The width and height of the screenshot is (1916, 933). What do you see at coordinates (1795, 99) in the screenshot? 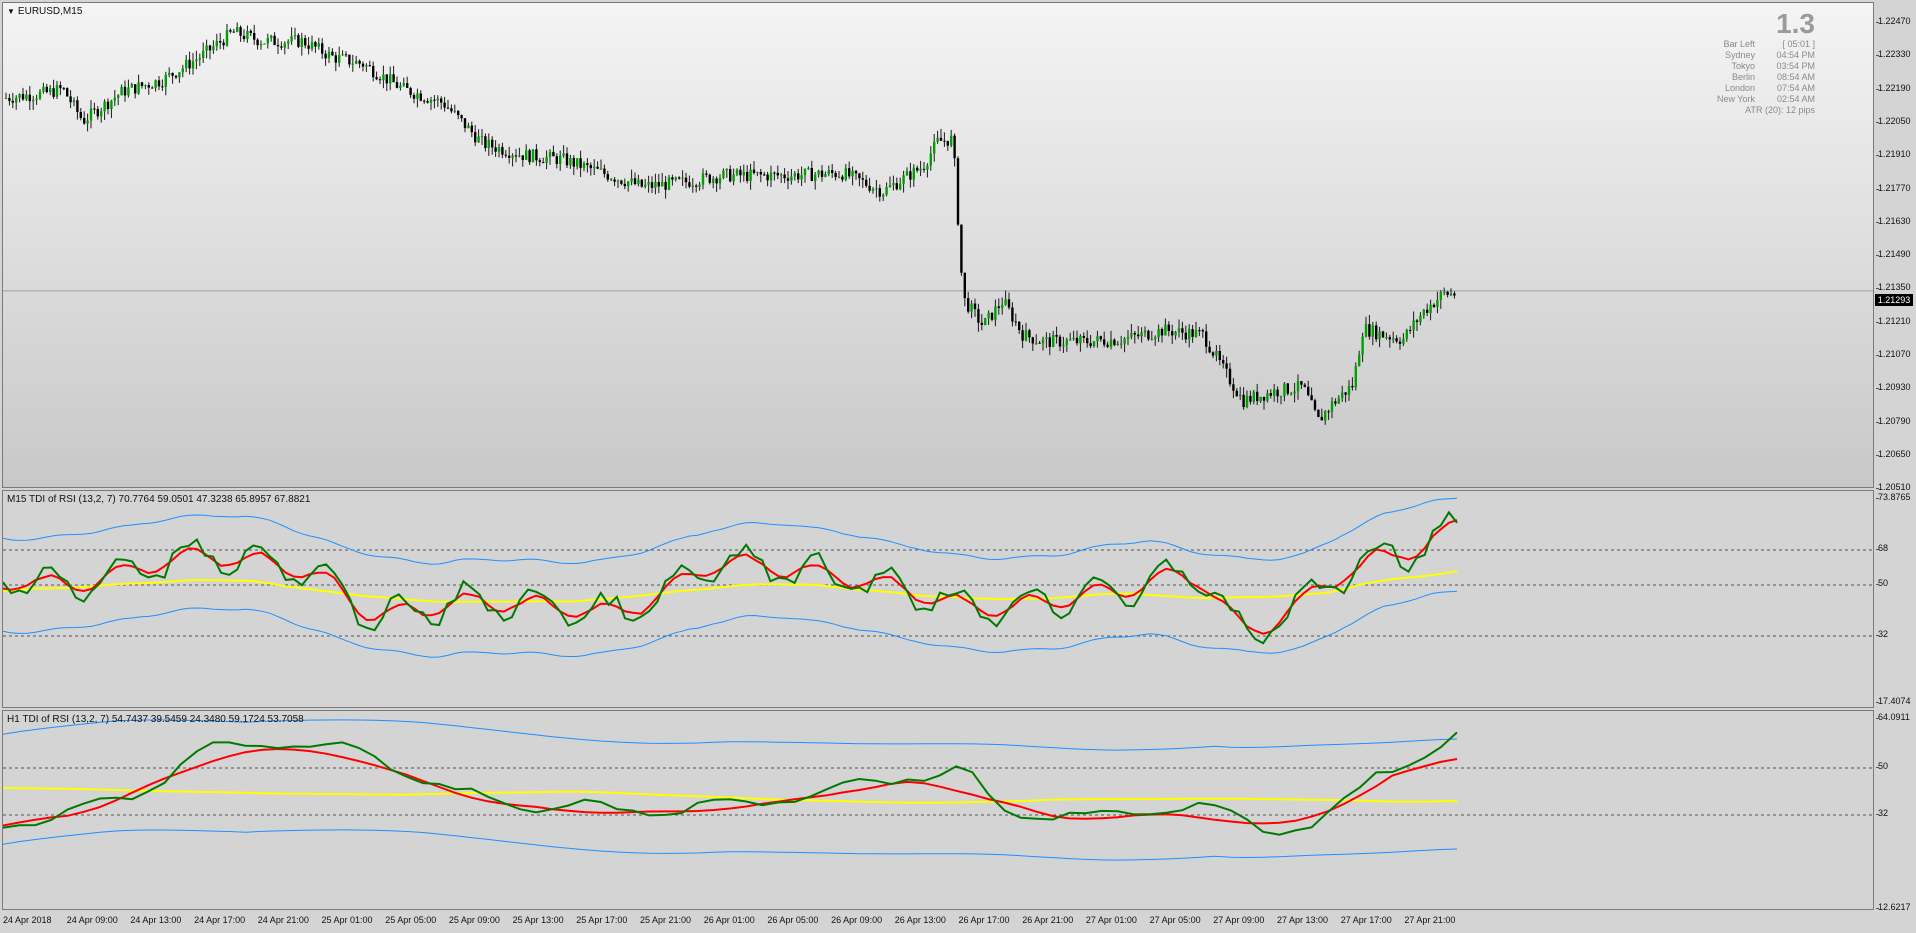
I see `session-time: 02:54 AM` at bounding box center [1795, 99].